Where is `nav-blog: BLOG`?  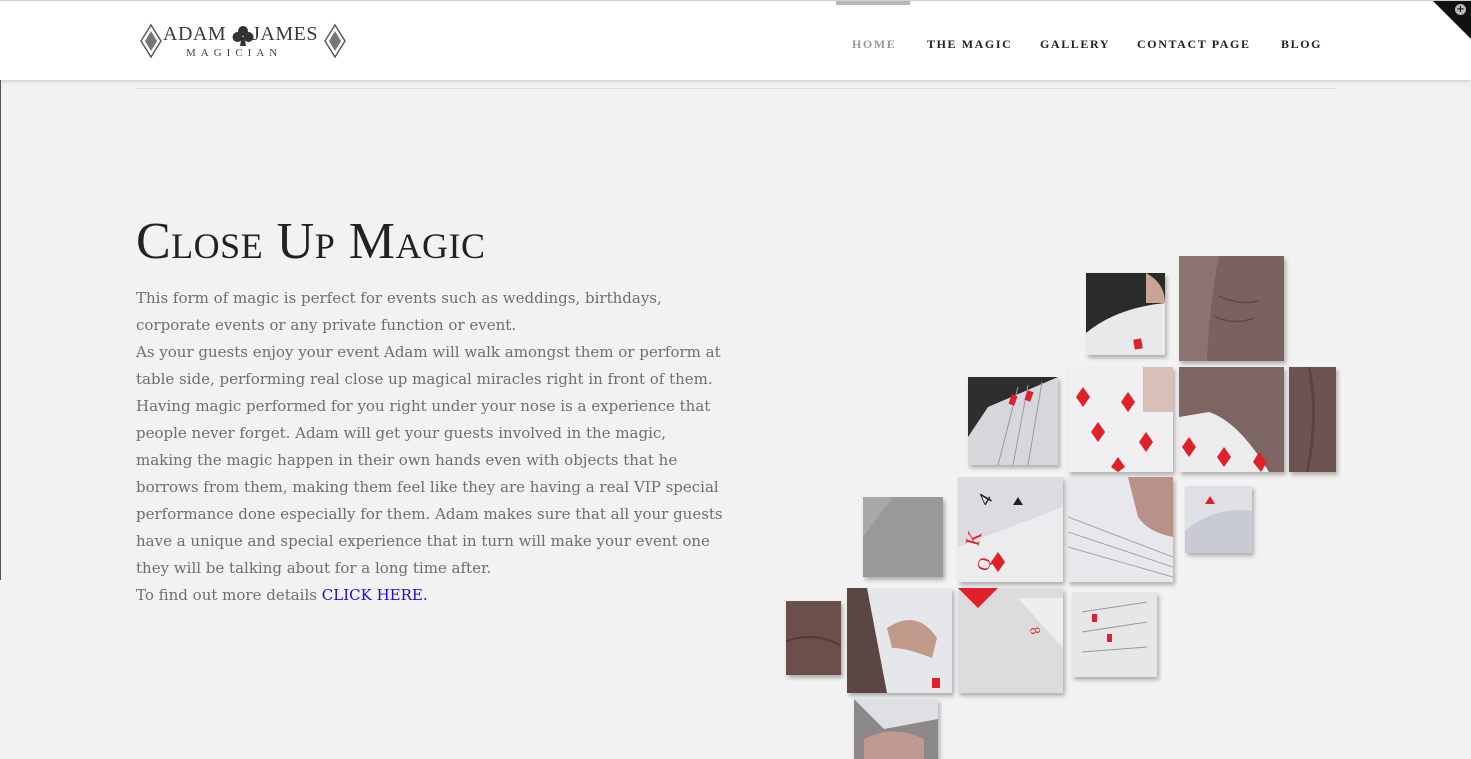 nav-blog: BLOG is located at coordinates (1301, 44).